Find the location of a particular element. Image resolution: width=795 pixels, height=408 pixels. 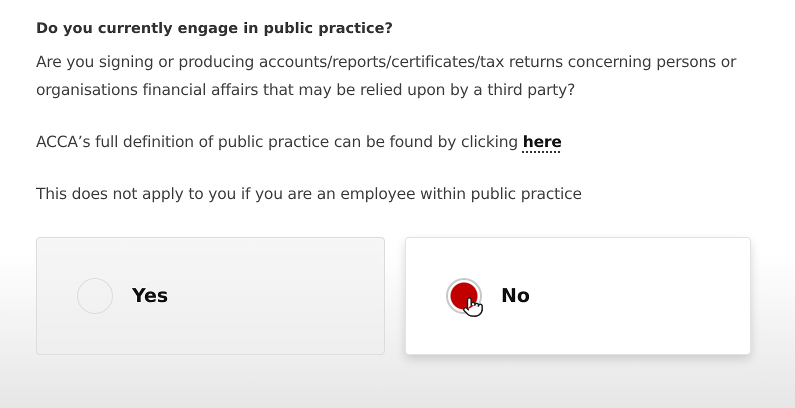

note-text: This does not apply to you if you are an employee within public practice is located at coordinates (309, 194).